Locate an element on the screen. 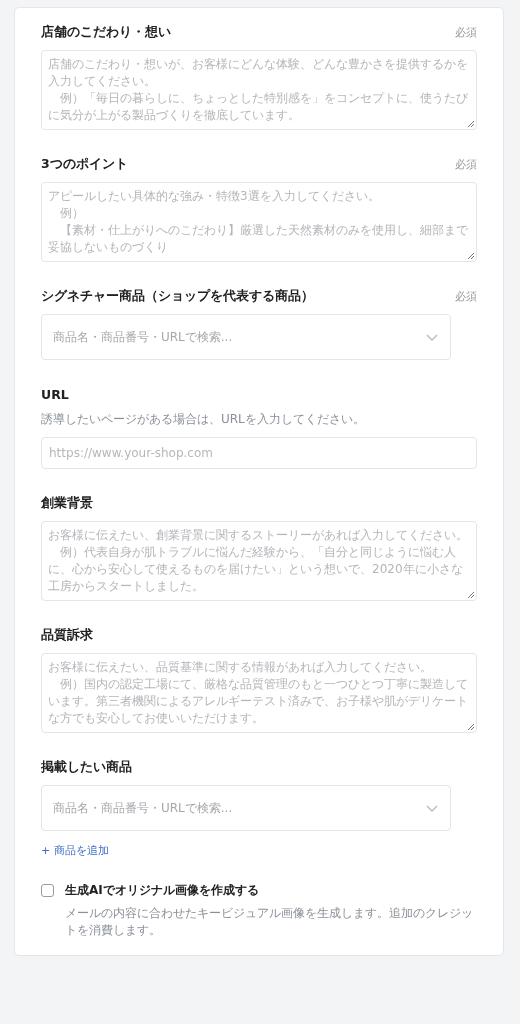  field-label: 3つのポイント is located at coordinates (84, 164).